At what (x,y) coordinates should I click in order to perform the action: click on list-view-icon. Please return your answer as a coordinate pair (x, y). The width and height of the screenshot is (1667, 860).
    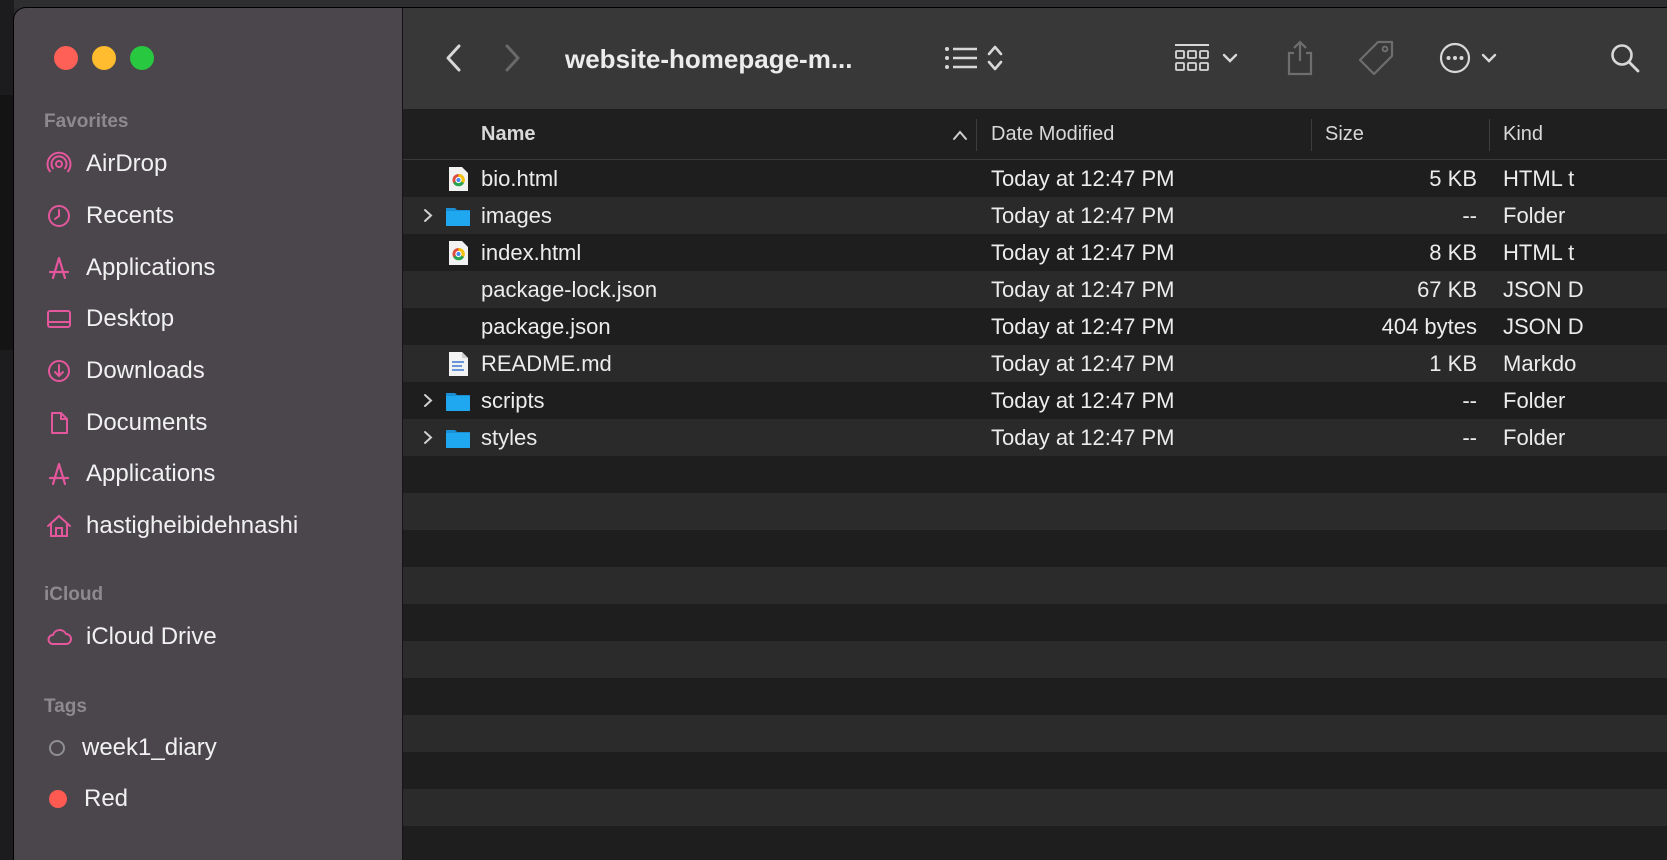
    Looking at the image, I should click on (961, 58).